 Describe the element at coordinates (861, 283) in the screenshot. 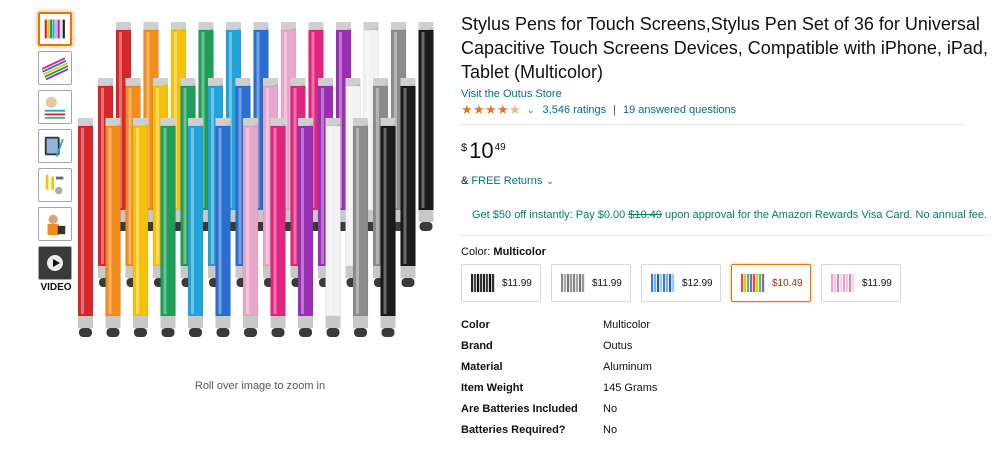

I see `color-swatch-5: $11.99` at that location.